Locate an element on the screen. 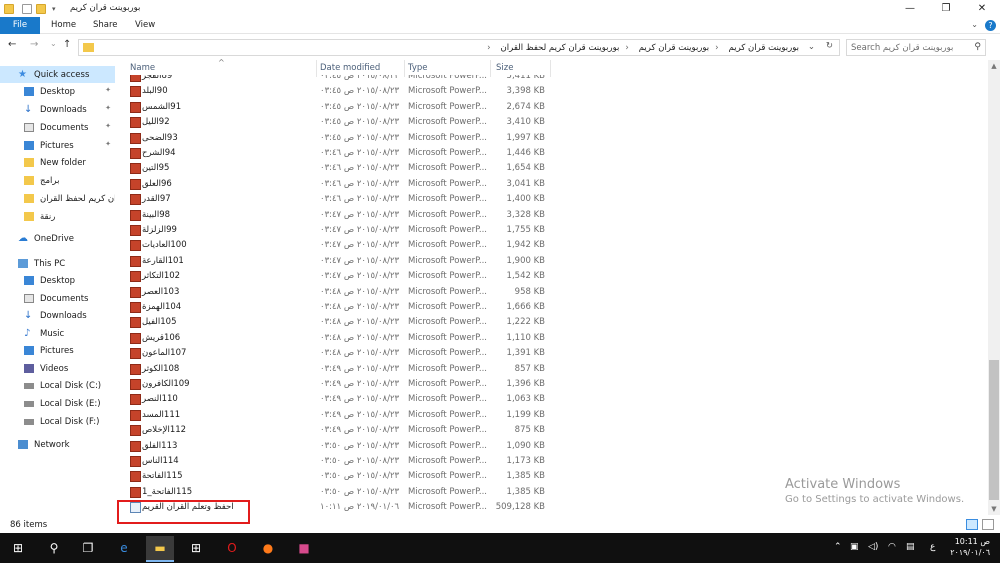 Image resolution: width=1000 pixels, height=563 pixels. minimize-button: — is located at coordinates (910, 8).